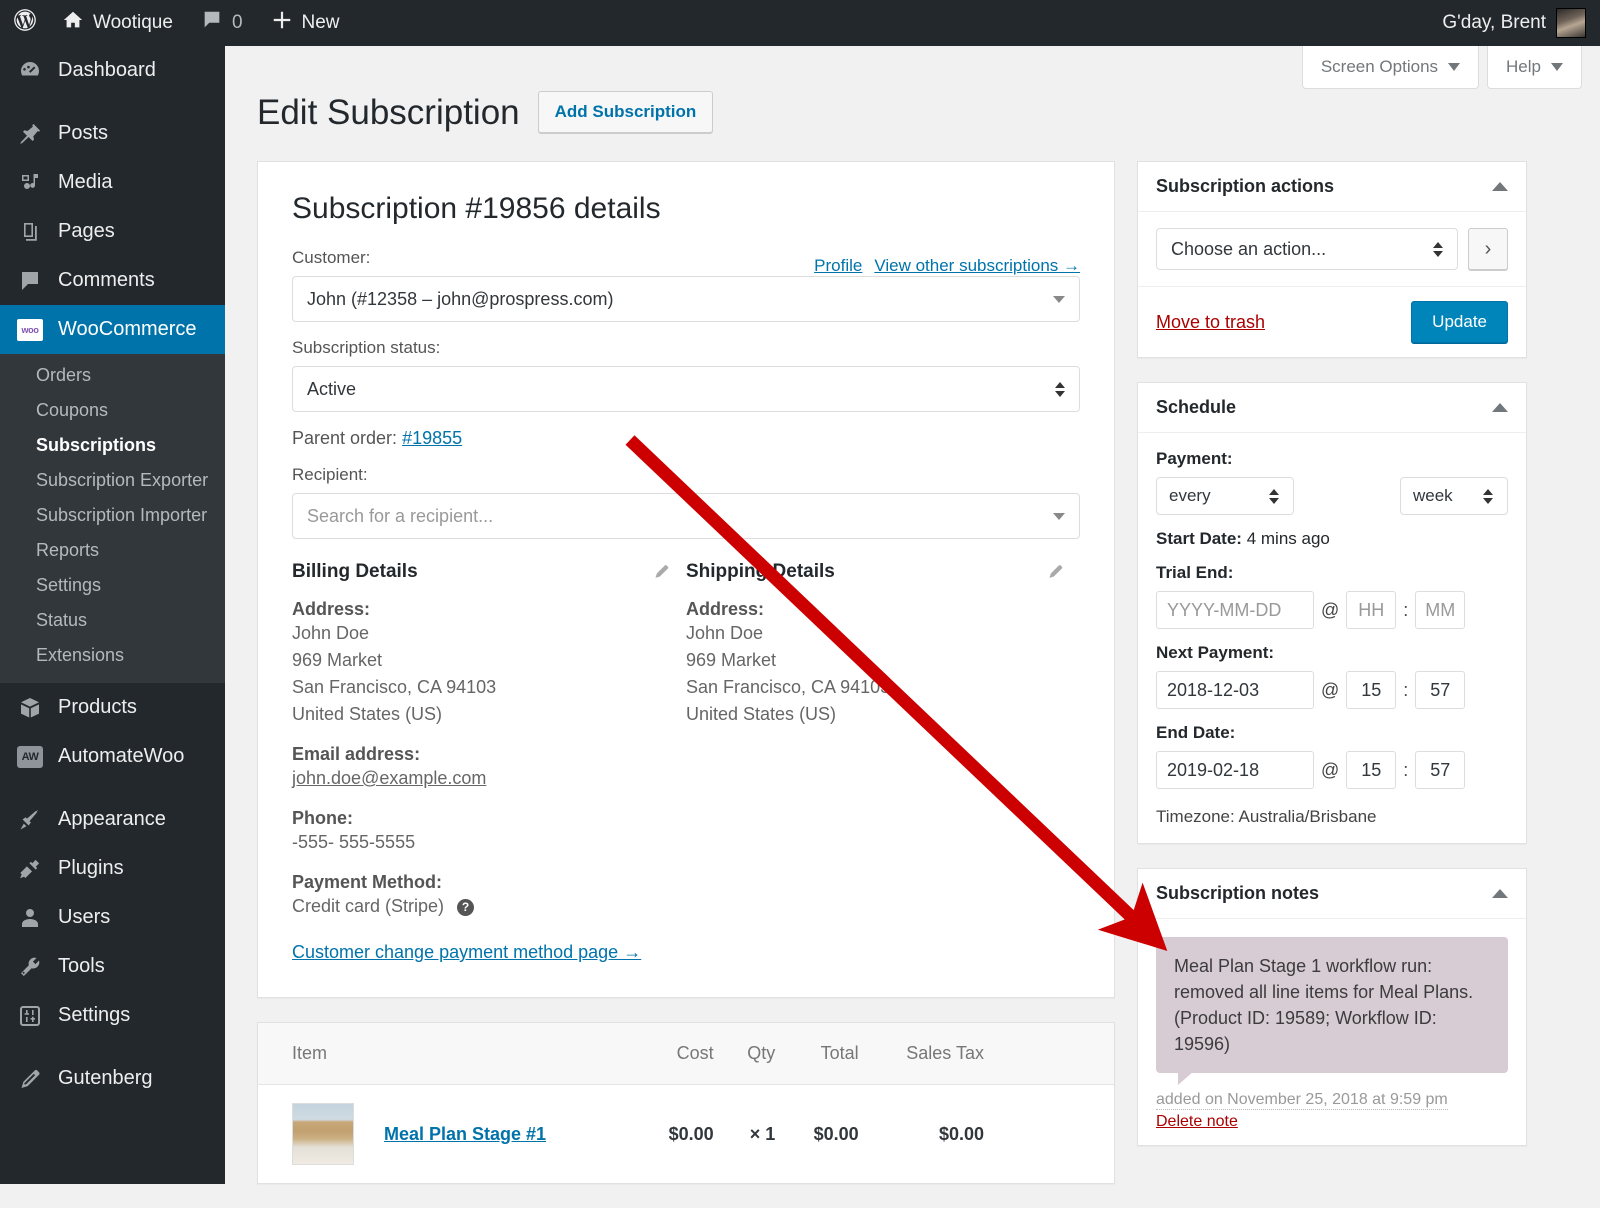  I want to click on pages-icon, so click(30, 232).